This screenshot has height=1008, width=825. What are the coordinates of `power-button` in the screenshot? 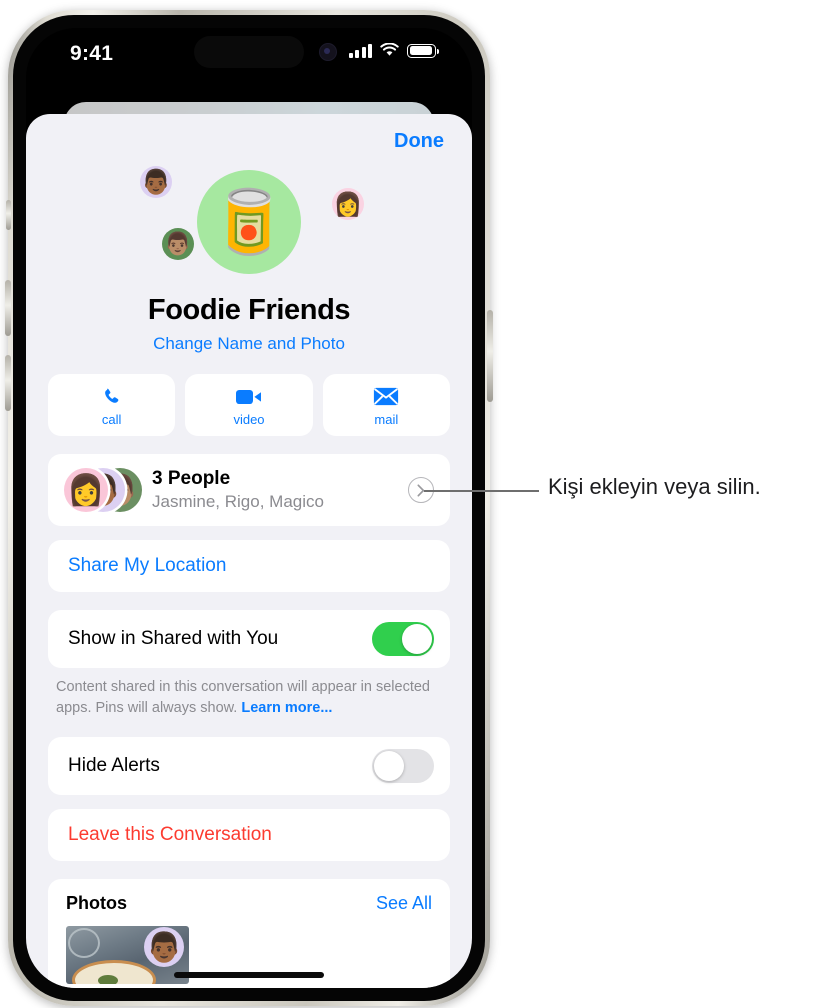 It's located at (490, 356).